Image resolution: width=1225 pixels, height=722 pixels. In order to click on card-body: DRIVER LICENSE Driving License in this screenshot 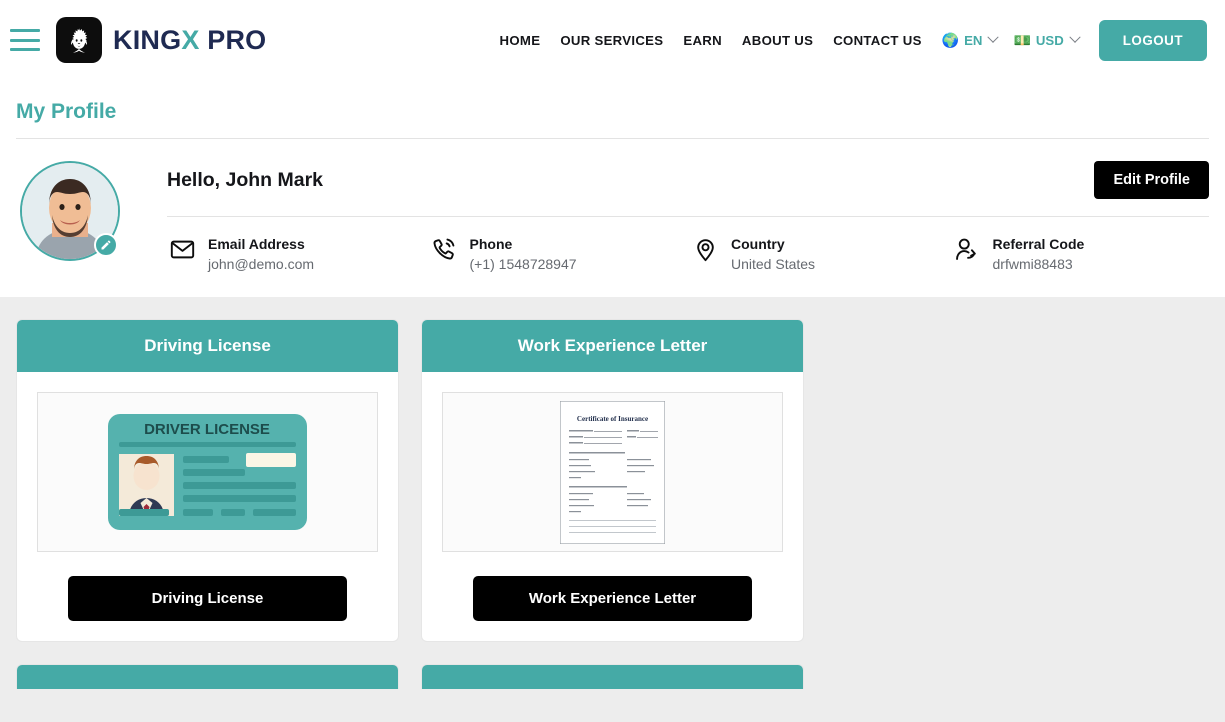, I will do `click(207, 506)`.